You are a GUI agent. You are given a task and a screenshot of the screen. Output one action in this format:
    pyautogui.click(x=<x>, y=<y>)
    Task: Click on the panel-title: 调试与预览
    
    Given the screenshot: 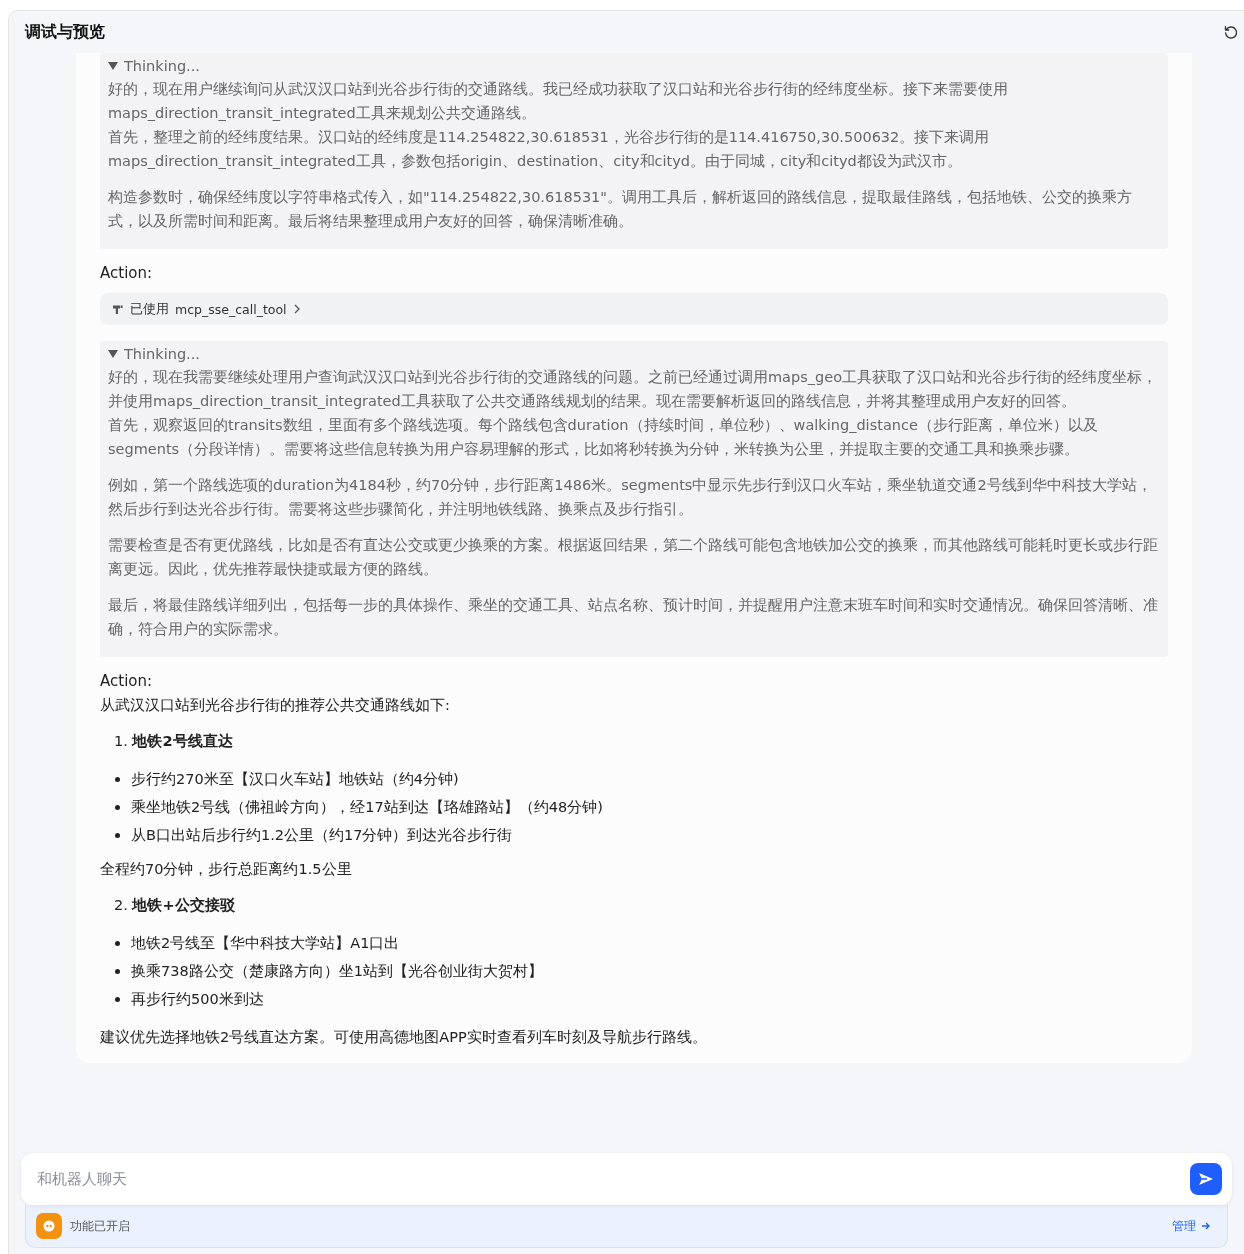 What is the action you would take?
    pyautogui.click(x=65, y=32)
    